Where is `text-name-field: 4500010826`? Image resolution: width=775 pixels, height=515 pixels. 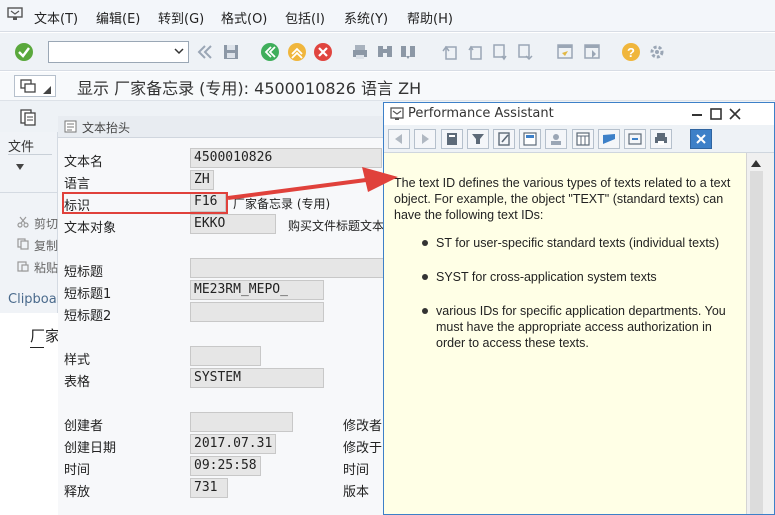 text-name-field: 4500010826 is located at coordinates (286, 158).